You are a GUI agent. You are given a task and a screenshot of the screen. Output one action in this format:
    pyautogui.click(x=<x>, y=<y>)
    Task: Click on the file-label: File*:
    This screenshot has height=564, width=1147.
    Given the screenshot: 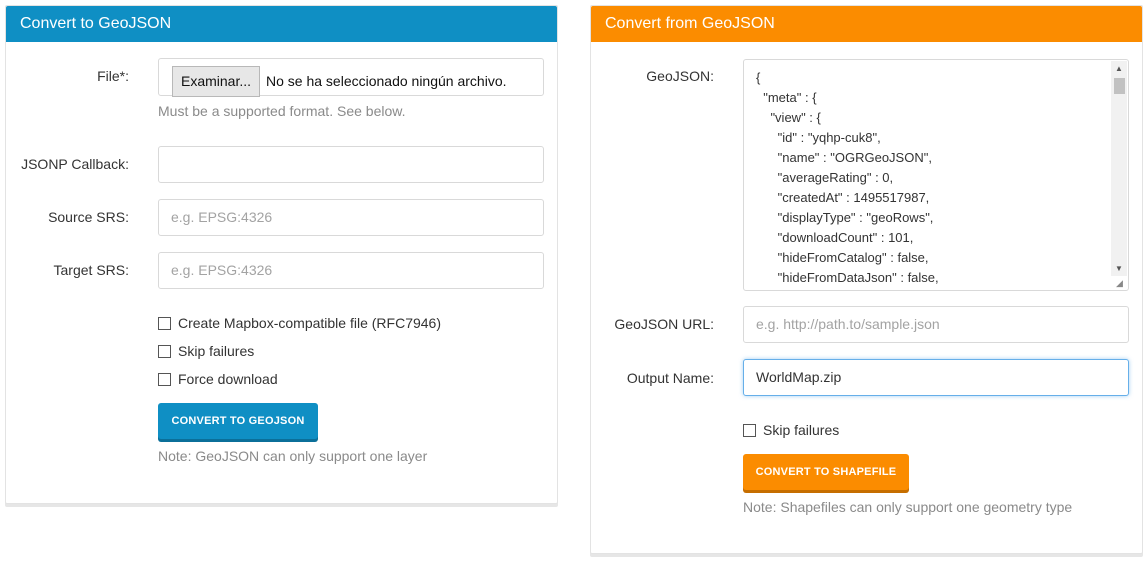 What is the action you would take?
    pyautogui.click(x=113, y=76)
    